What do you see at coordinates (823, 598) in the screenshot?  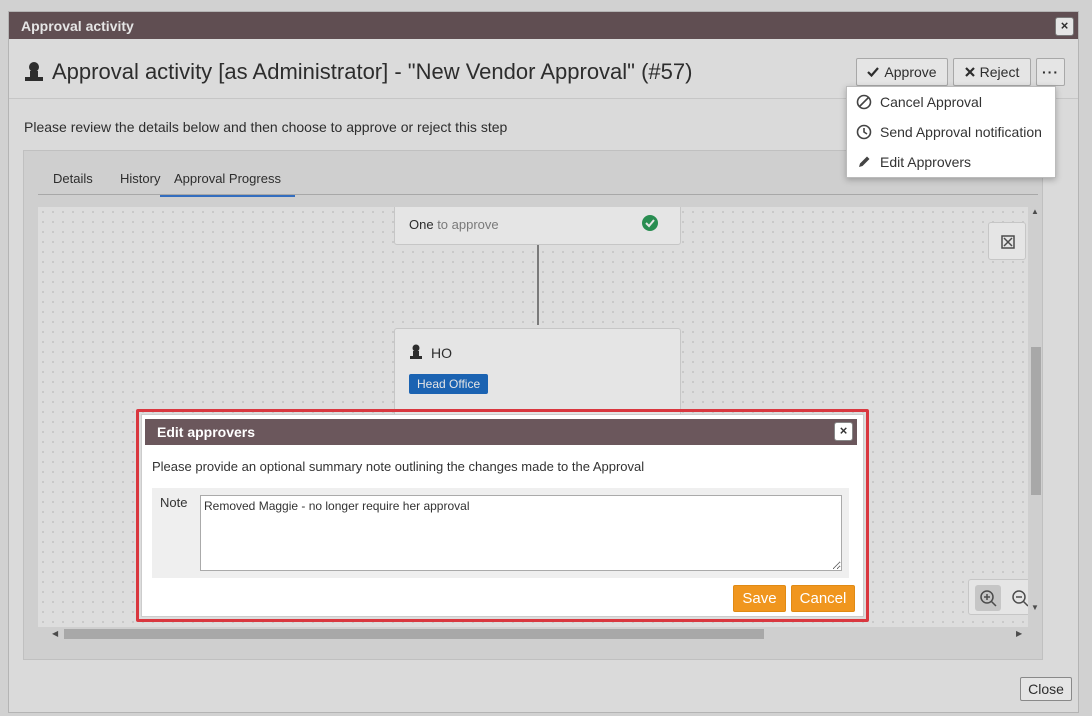 I see `cancel-button: Cancel` at bounding box center [823, 598].